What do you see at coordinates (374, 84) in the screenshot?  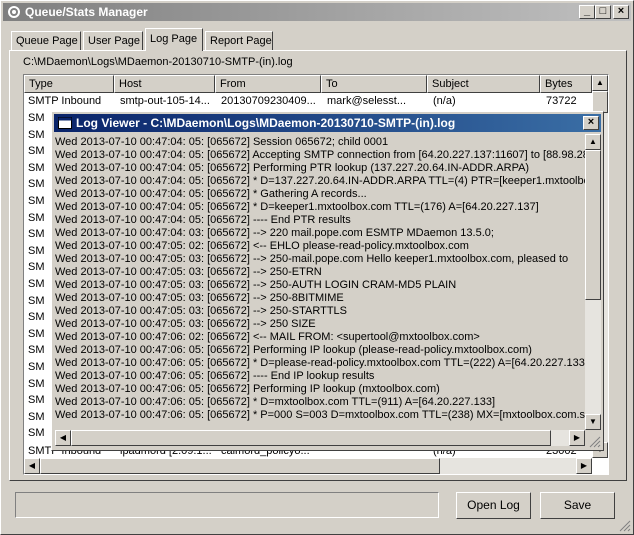 I see `column-header-to: To` at bounding box center [374, 84].